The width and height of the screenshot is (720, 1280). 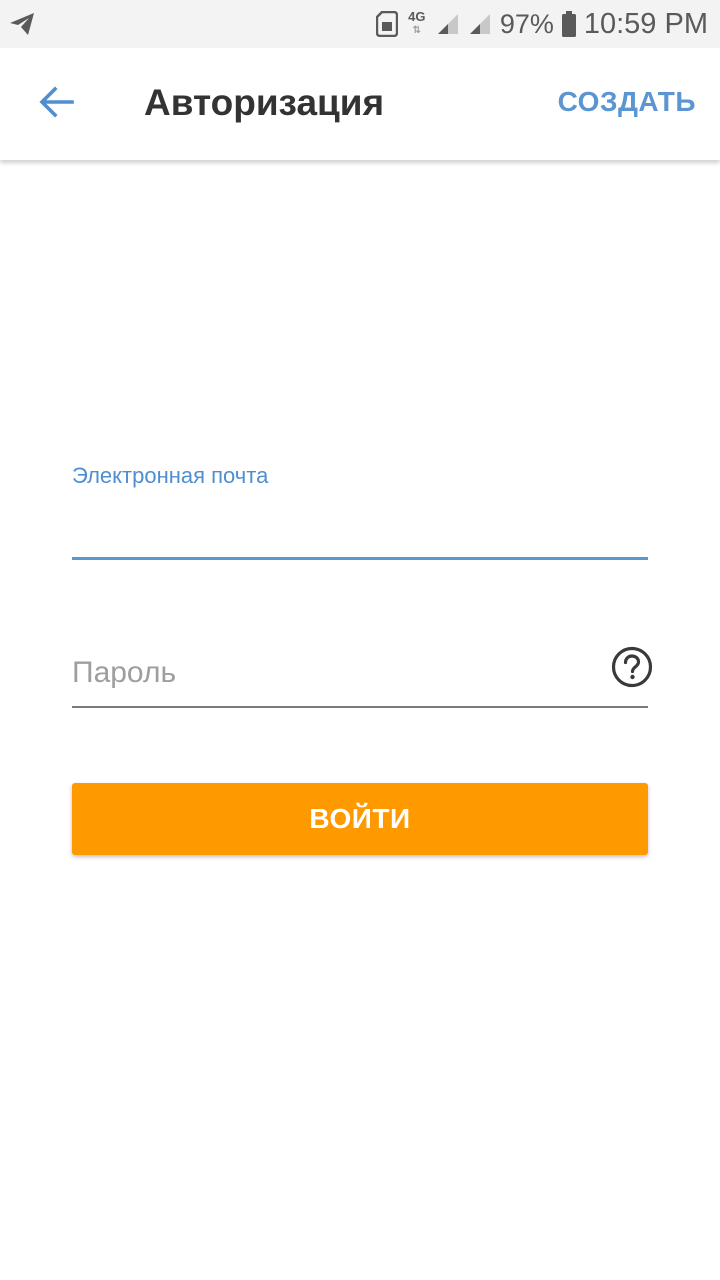 I want to click on status-icons: 4G ⇅ 97% 10:59 PM, so click(x=541, y=24).